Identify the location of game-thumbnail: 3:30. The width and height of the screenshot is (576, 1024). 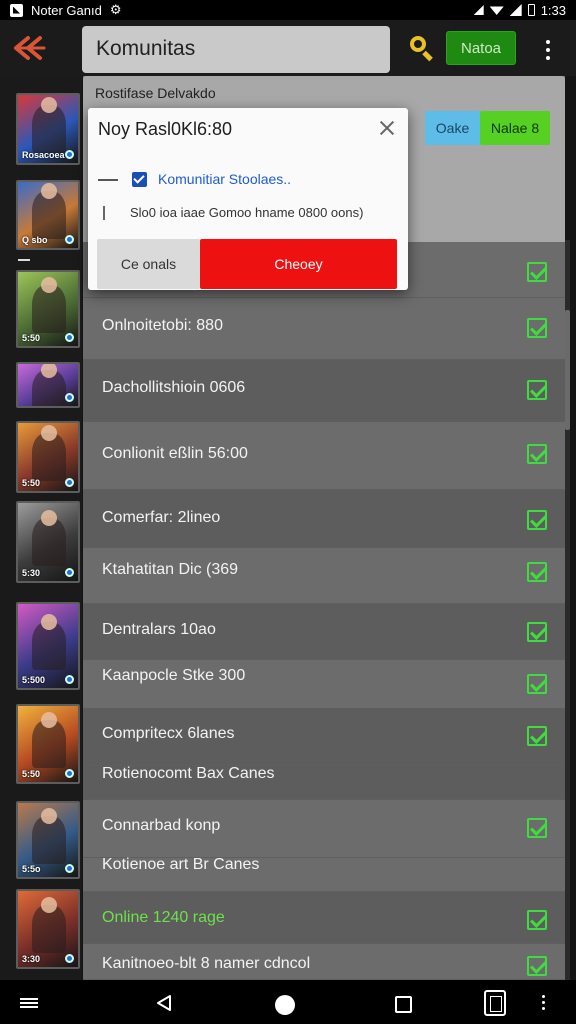
(48, 929).